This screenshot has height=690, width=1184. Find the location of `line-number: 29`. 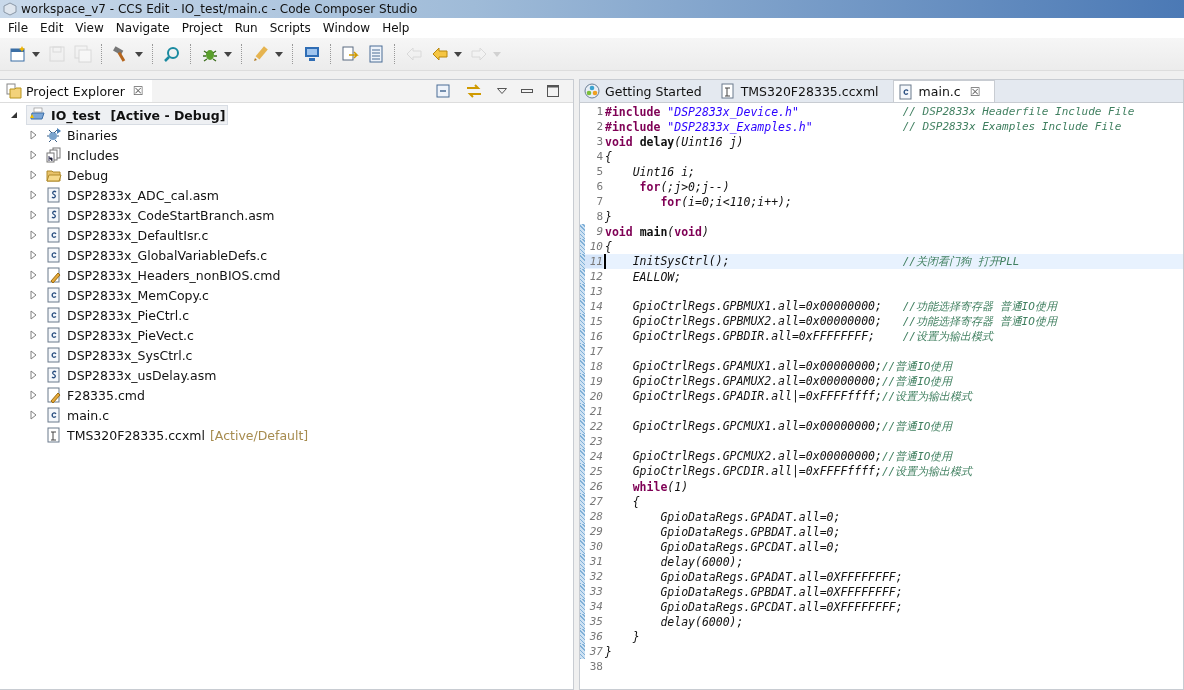

line-number: 29 is located at coordinates (595, 531).